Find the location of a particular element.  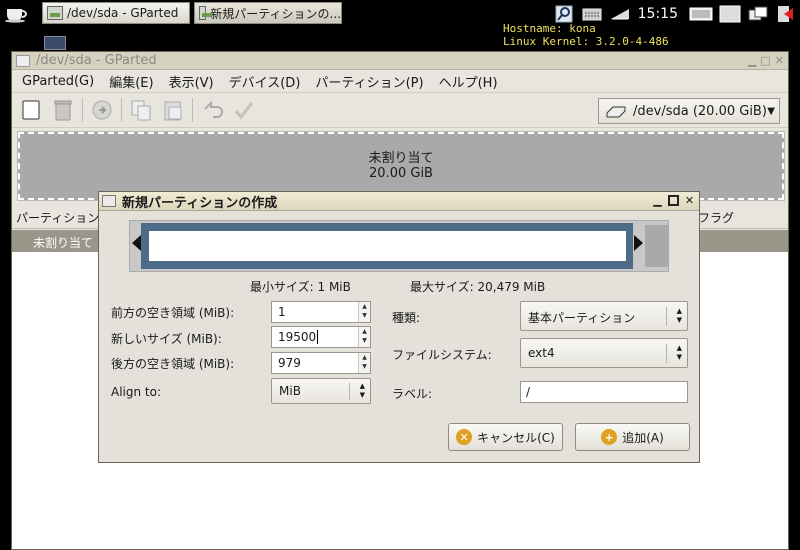

free-before-label: 前方の空き領域 (MiB): is located at coordinates (173, 313).